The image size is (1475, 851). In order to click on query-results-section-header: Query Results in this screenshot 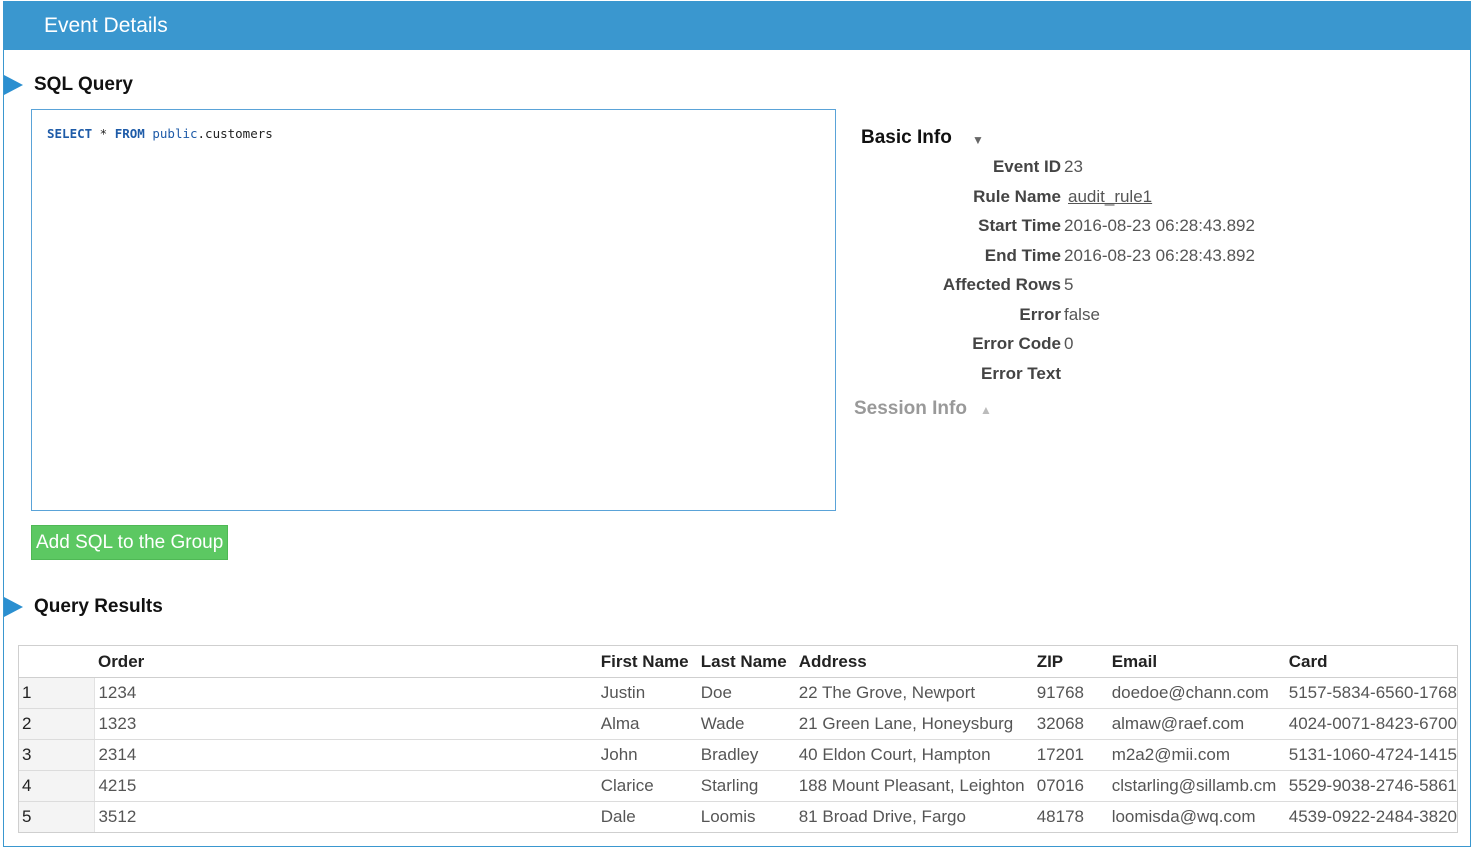, I will do `click(83, 607)`.